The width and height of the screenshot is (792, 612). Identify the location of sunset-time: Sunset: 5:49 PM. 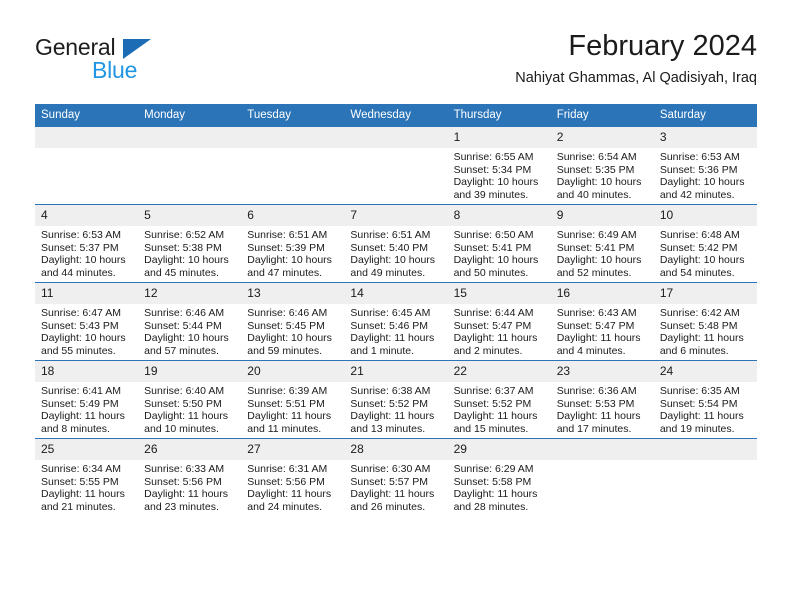
(80, 403).